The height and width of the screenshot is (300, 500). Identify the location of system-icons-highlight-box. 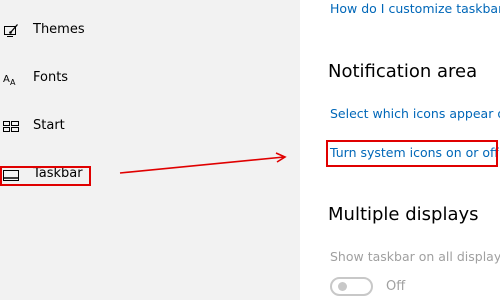
(412, 153).